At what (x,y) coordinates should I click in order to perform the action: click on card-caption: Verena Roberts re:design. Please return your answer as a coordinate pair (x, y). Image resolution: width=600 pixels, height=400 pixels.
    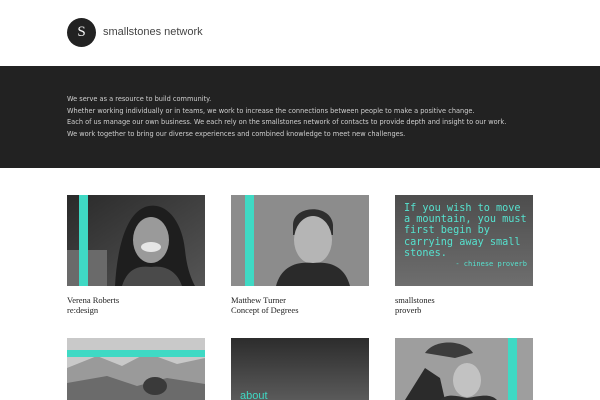
    Looking at the image, I should click on (93, 305).